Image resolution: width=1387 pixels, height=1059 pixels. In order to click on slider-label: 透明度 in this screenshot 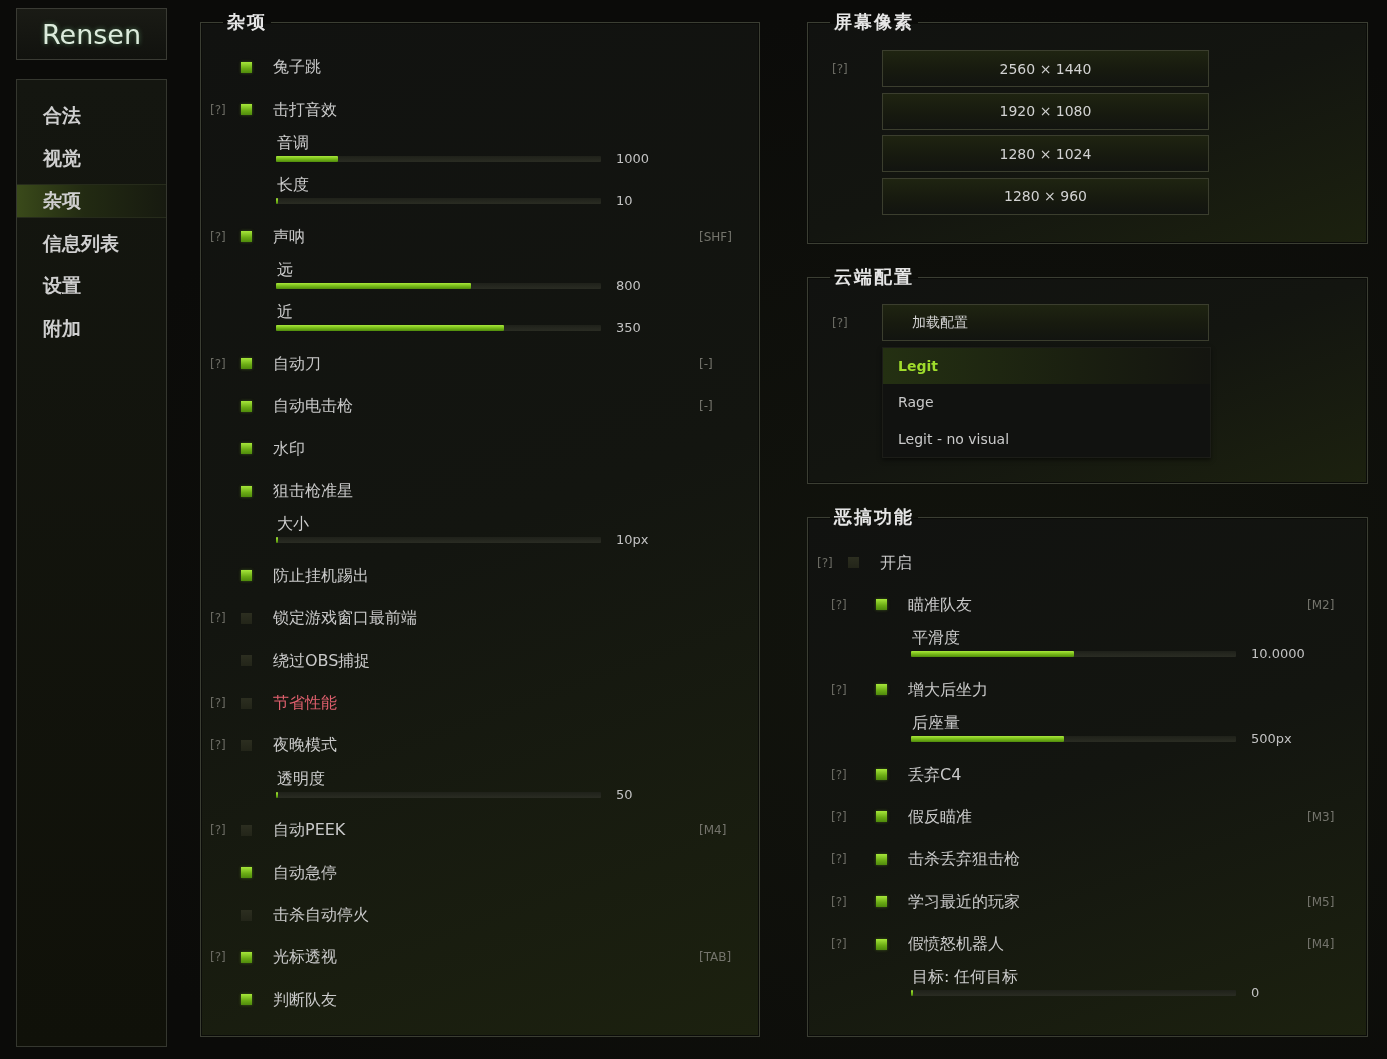, I will do `click(300, 778)`.